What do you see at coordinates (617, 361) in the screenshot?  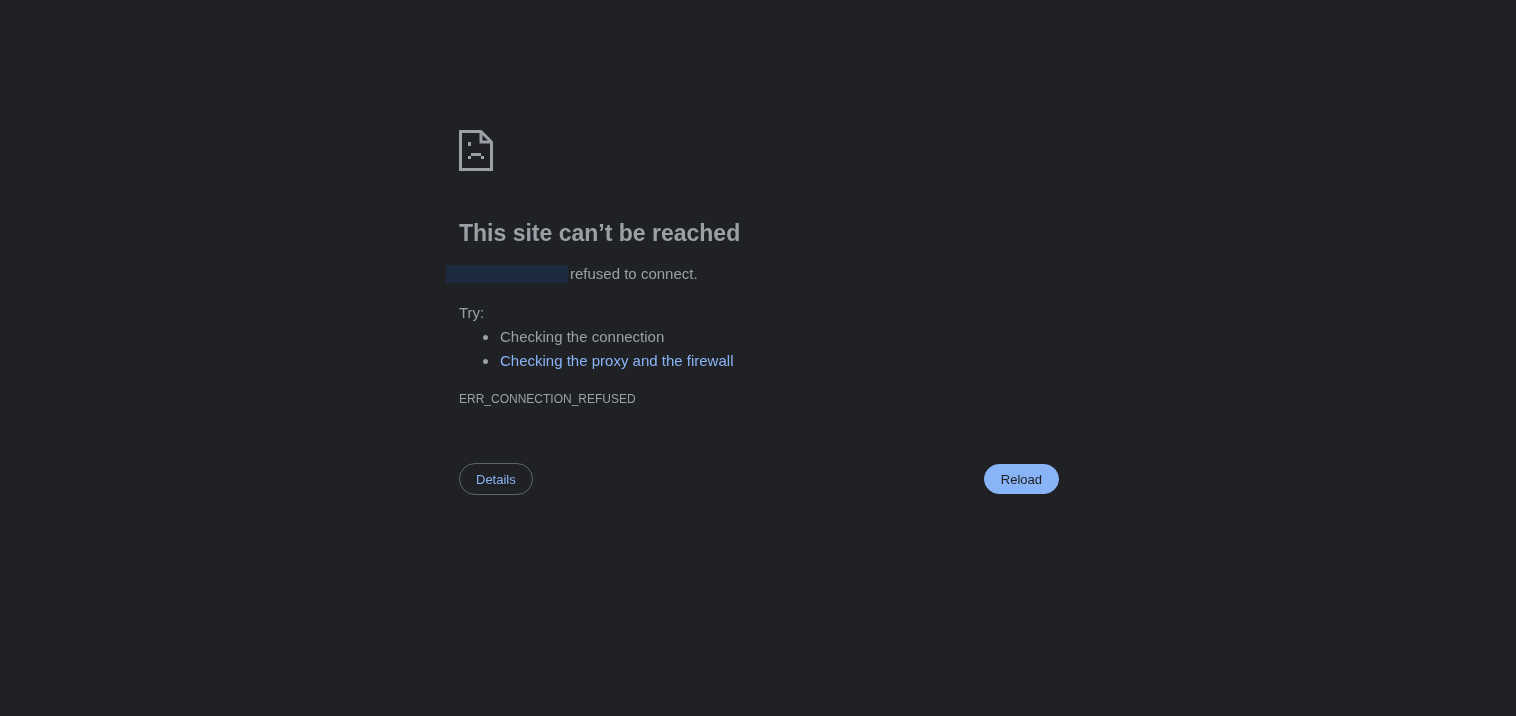 I see `suggestion-link: Checking the proxy and the firewall` at bounding box center [617, 361].